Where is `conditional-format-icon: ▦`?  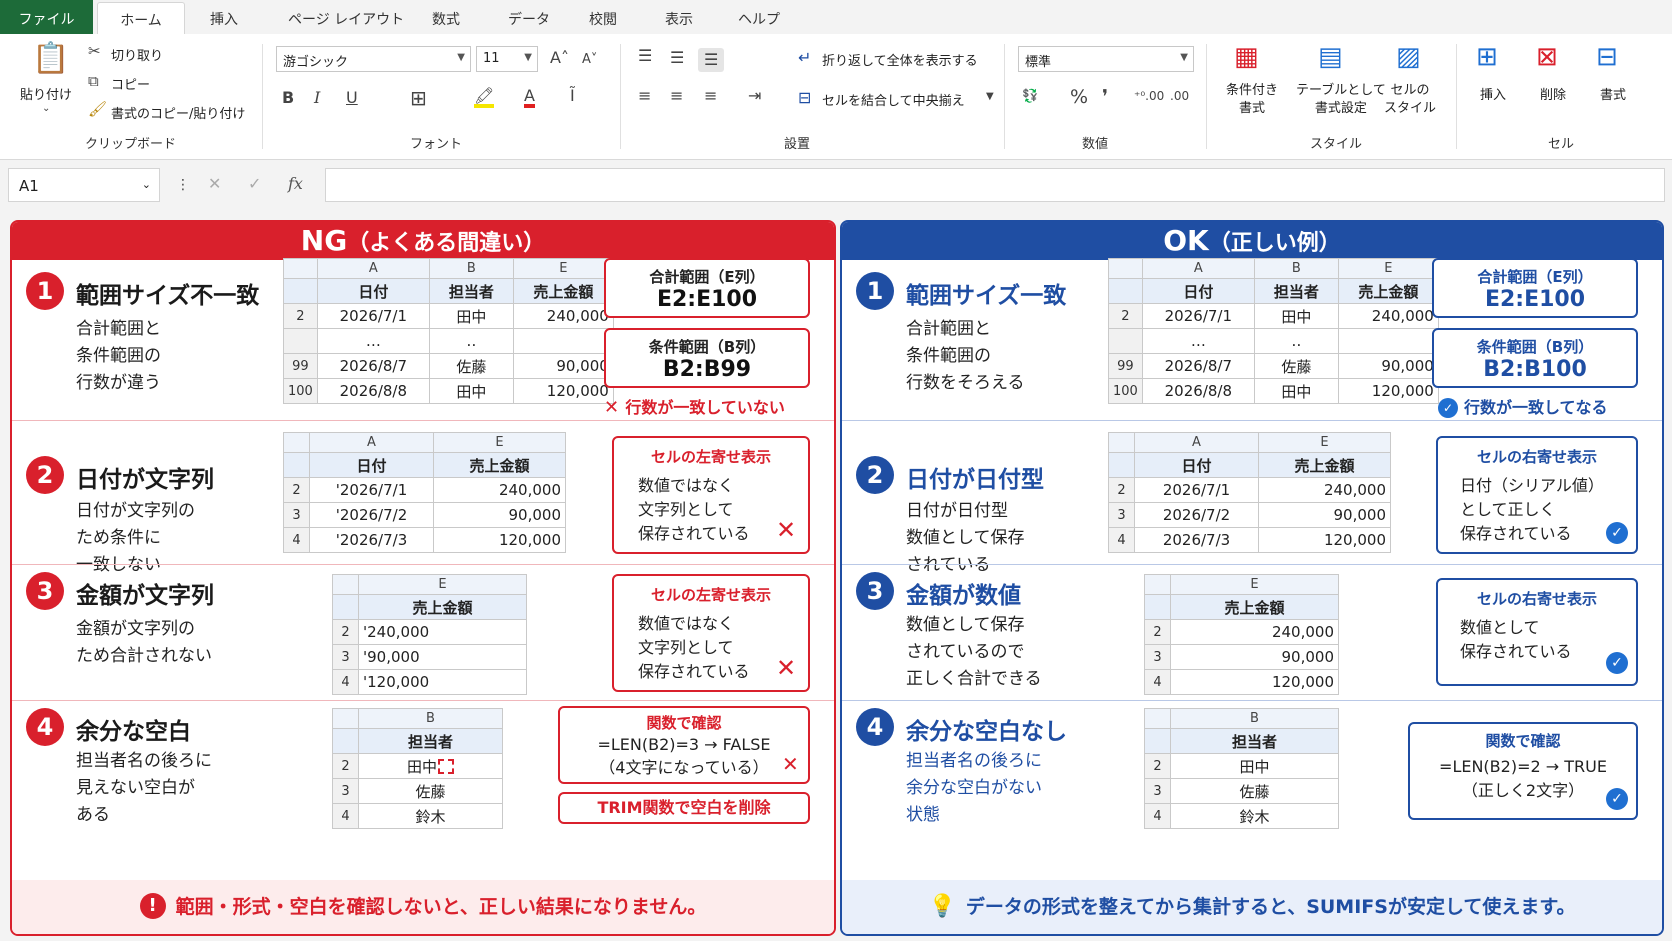 conditional-format-icon: ▦ is located at coordinates (1246, 57).